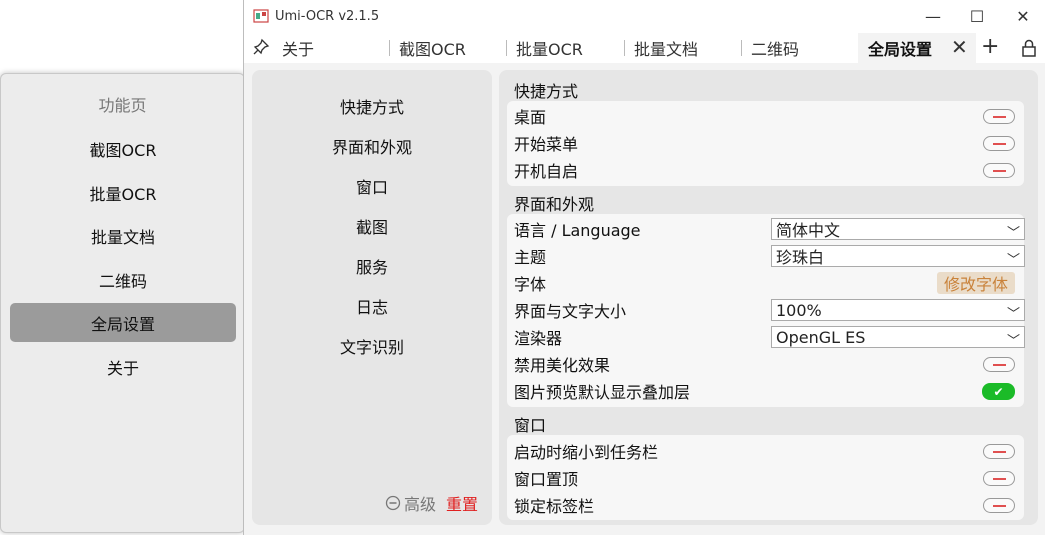  I want to click on close-icon: ✕, so click(1023, 16).